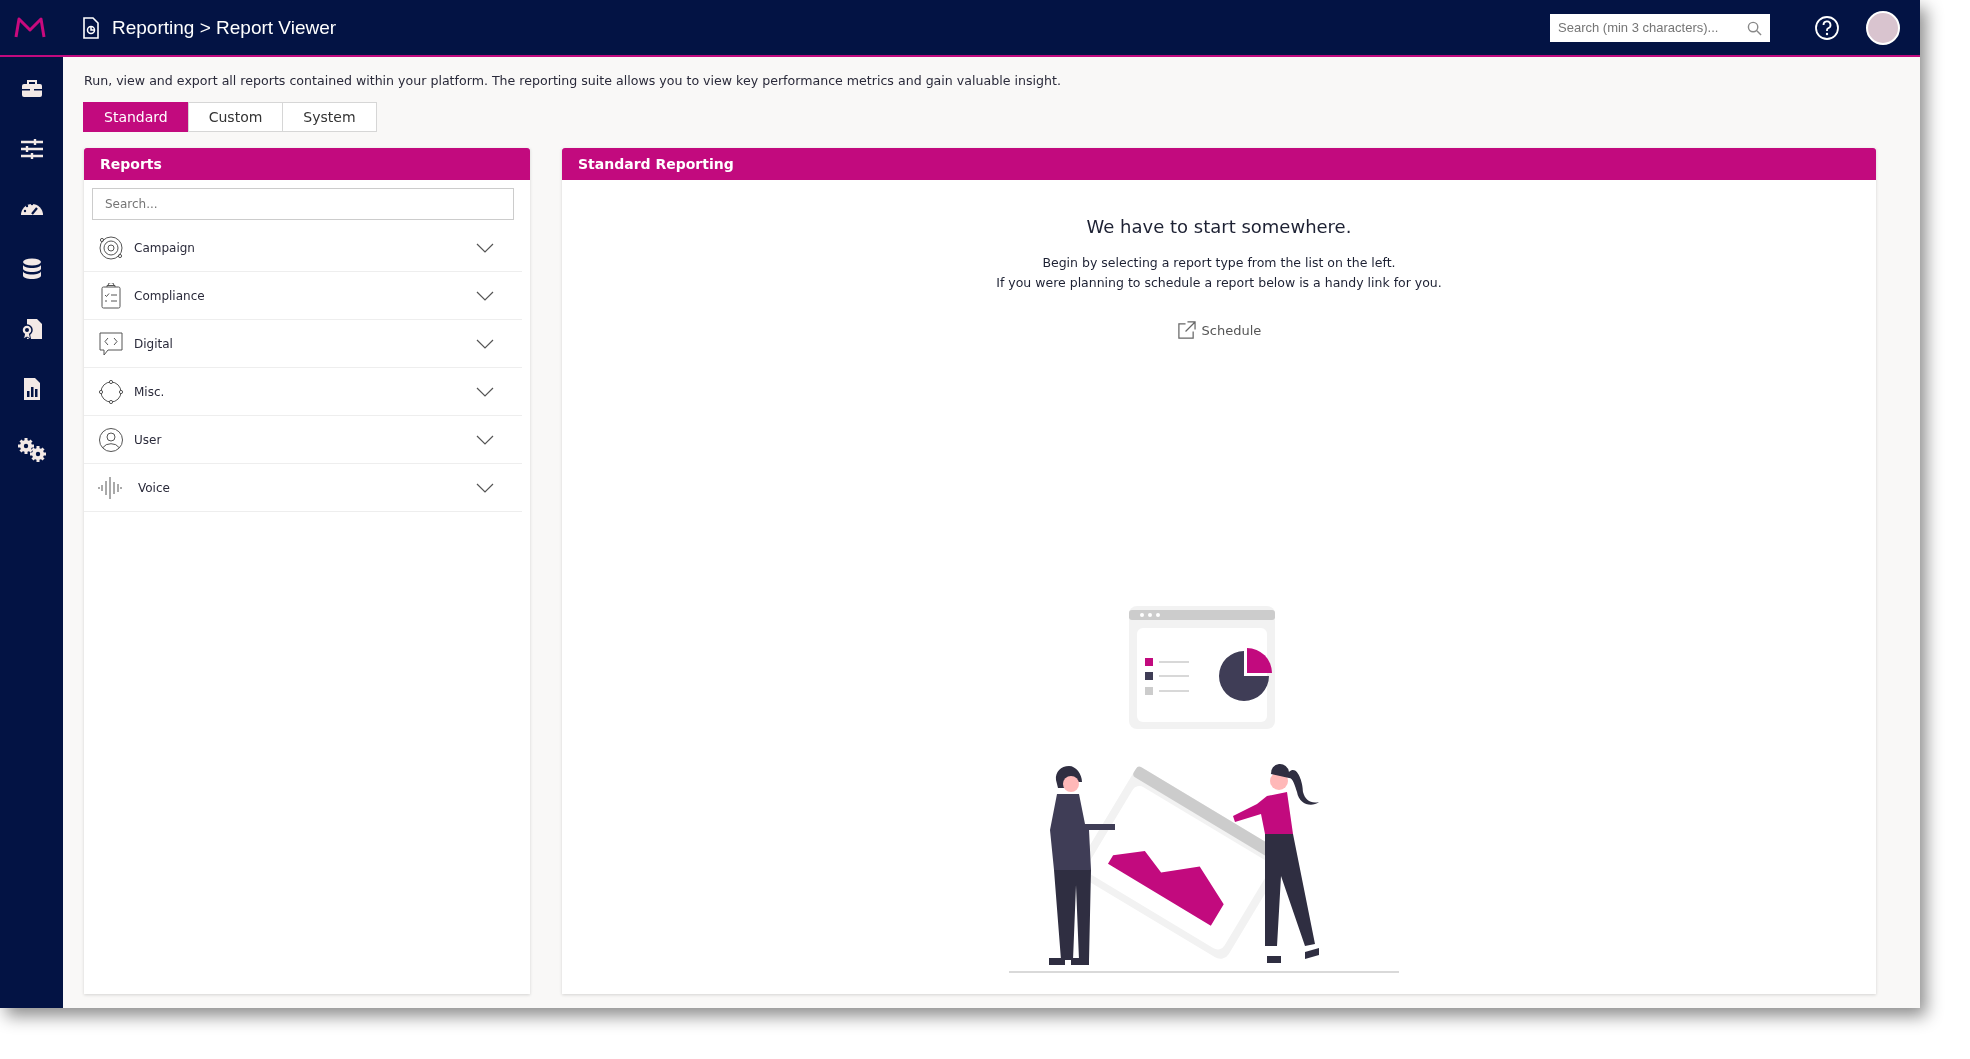 The width and height of the screenshot is (1970, 1059). Describe the element at coordinates (1219, 226) in the screenshot. I see `empty-state-heading: We have to start somewhere.` at that location.